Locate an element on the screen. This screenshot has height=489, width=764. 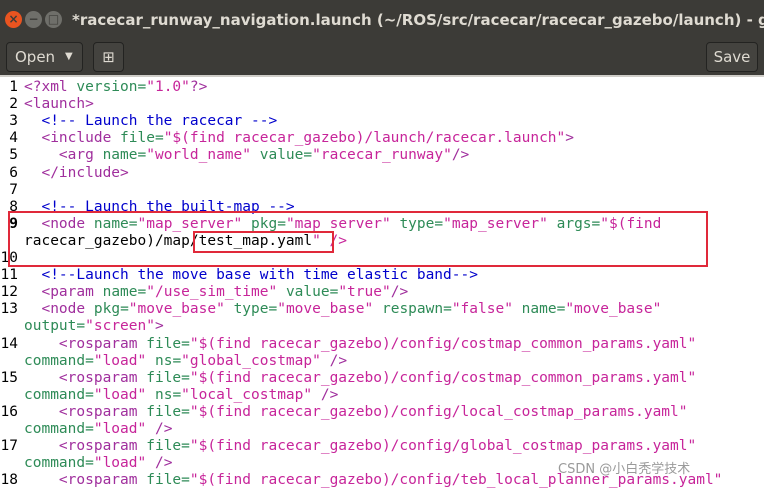
line-number: 16 is located at coordinates (9, 411).